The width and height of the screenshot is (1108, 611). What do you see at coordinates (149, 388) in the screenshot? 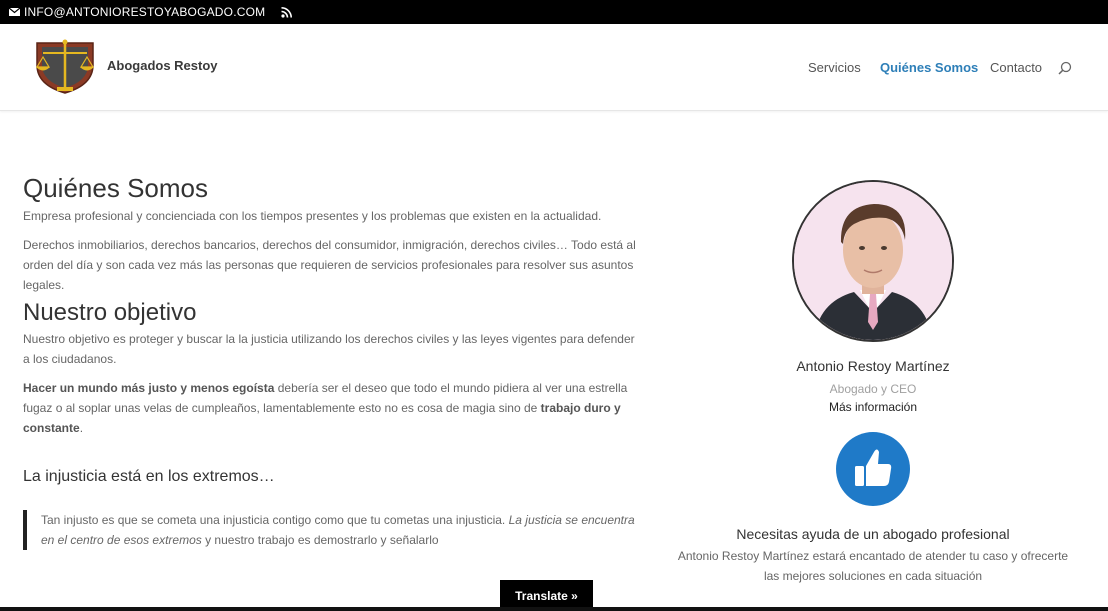
I see `world-emphasis: Hacer un mundo más justo y menos egoísta` at bounding box center [149, 388].